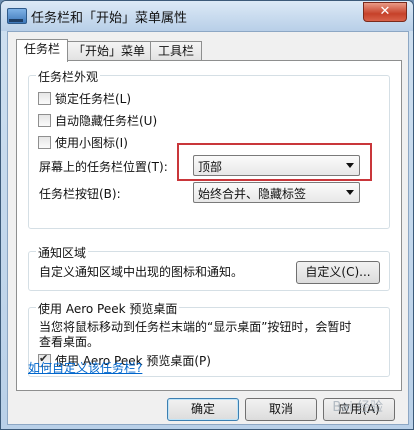 This screenshot has height=430, width=414. What do you see at coordinates (207, 16) in the screenshot?
I see `title-bar: 任务栏和「开始」菜单属性 ✕` at bounding box center [207, 16].